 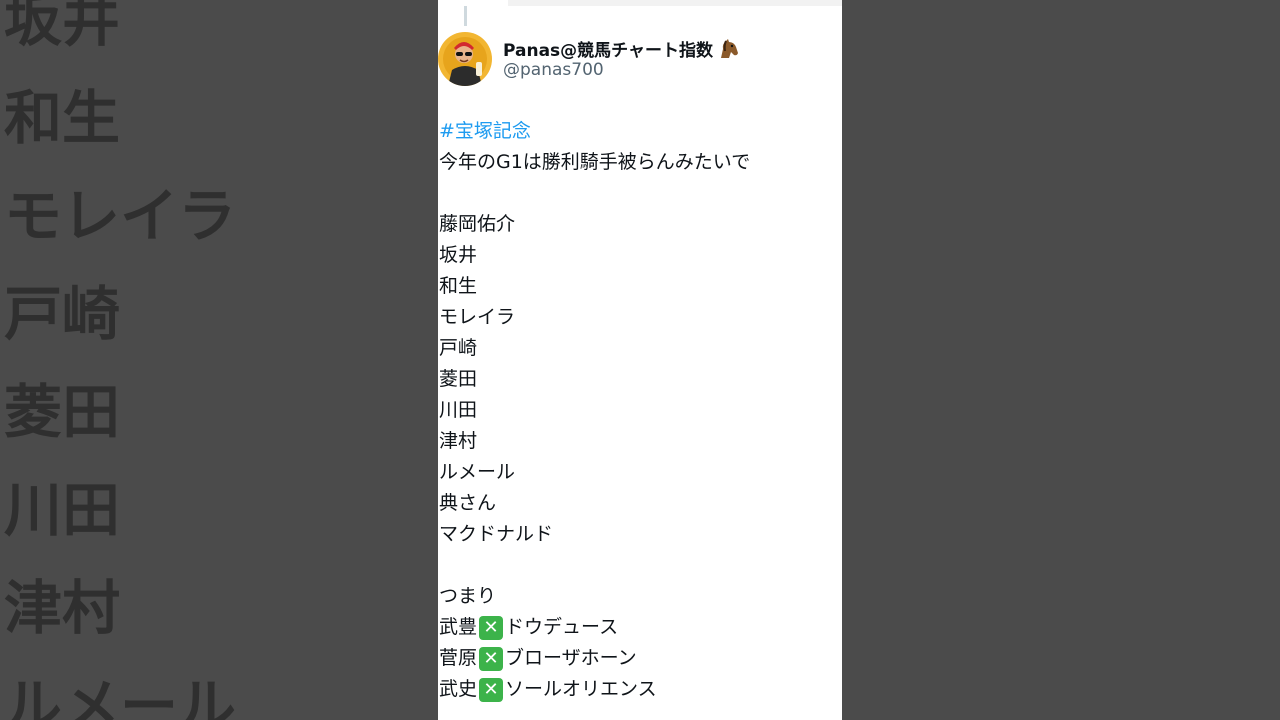 What do you see at coordinates (458, 255) in the screenshot?
I see `jockey-name: 坂井` at bounding box center [458, 255].